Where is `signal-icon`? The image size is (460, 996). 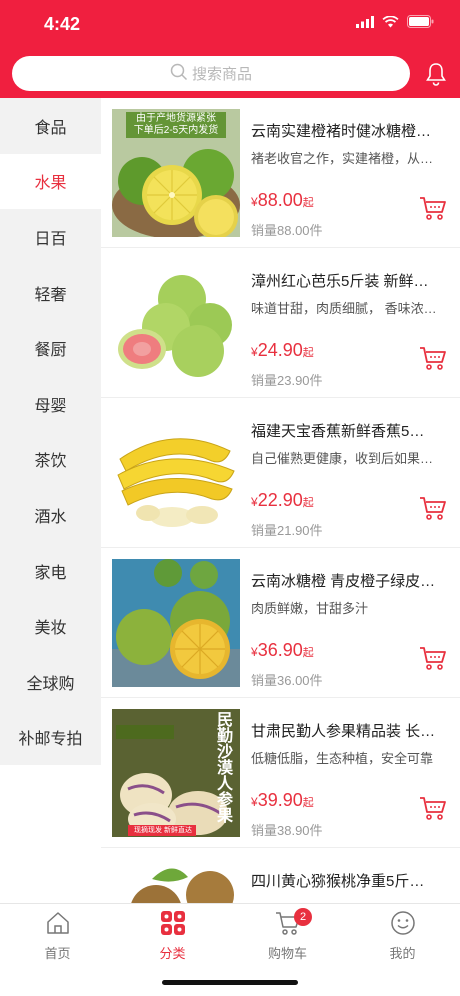 signal-icon is located at coordinates (365, 24).